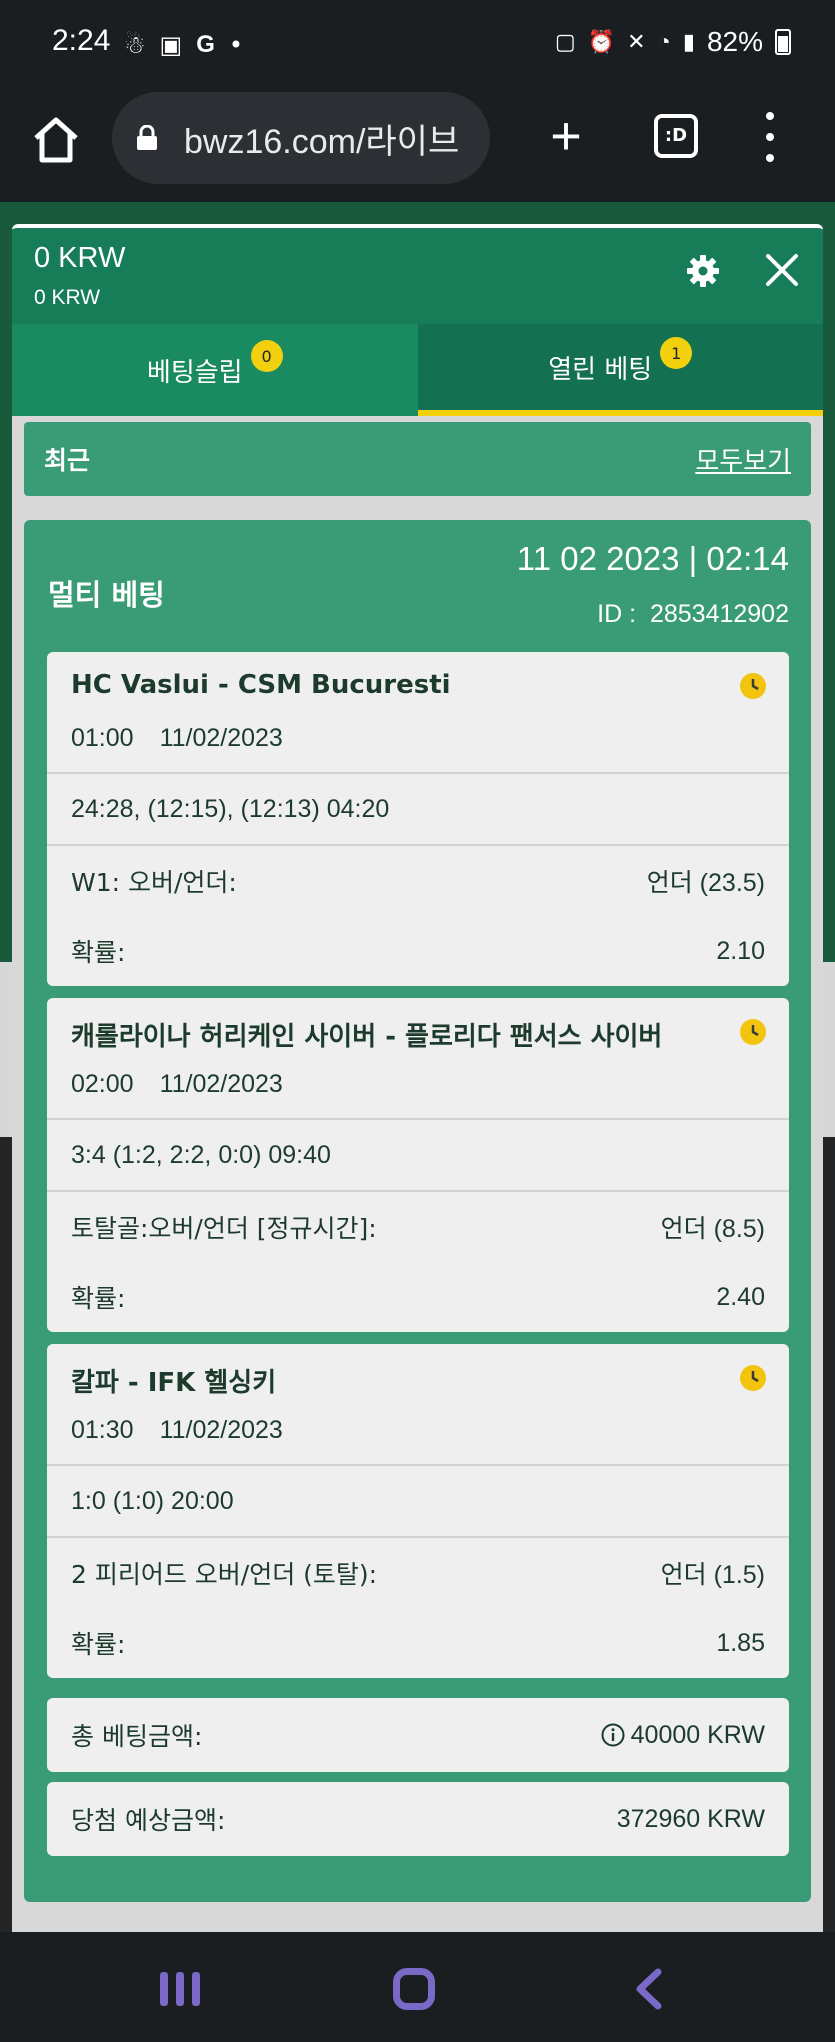  What do you see at coordinates (743, 459) in the screenshot?
I see `view-all-link: 모두보기` at bounding box center [743, 459].